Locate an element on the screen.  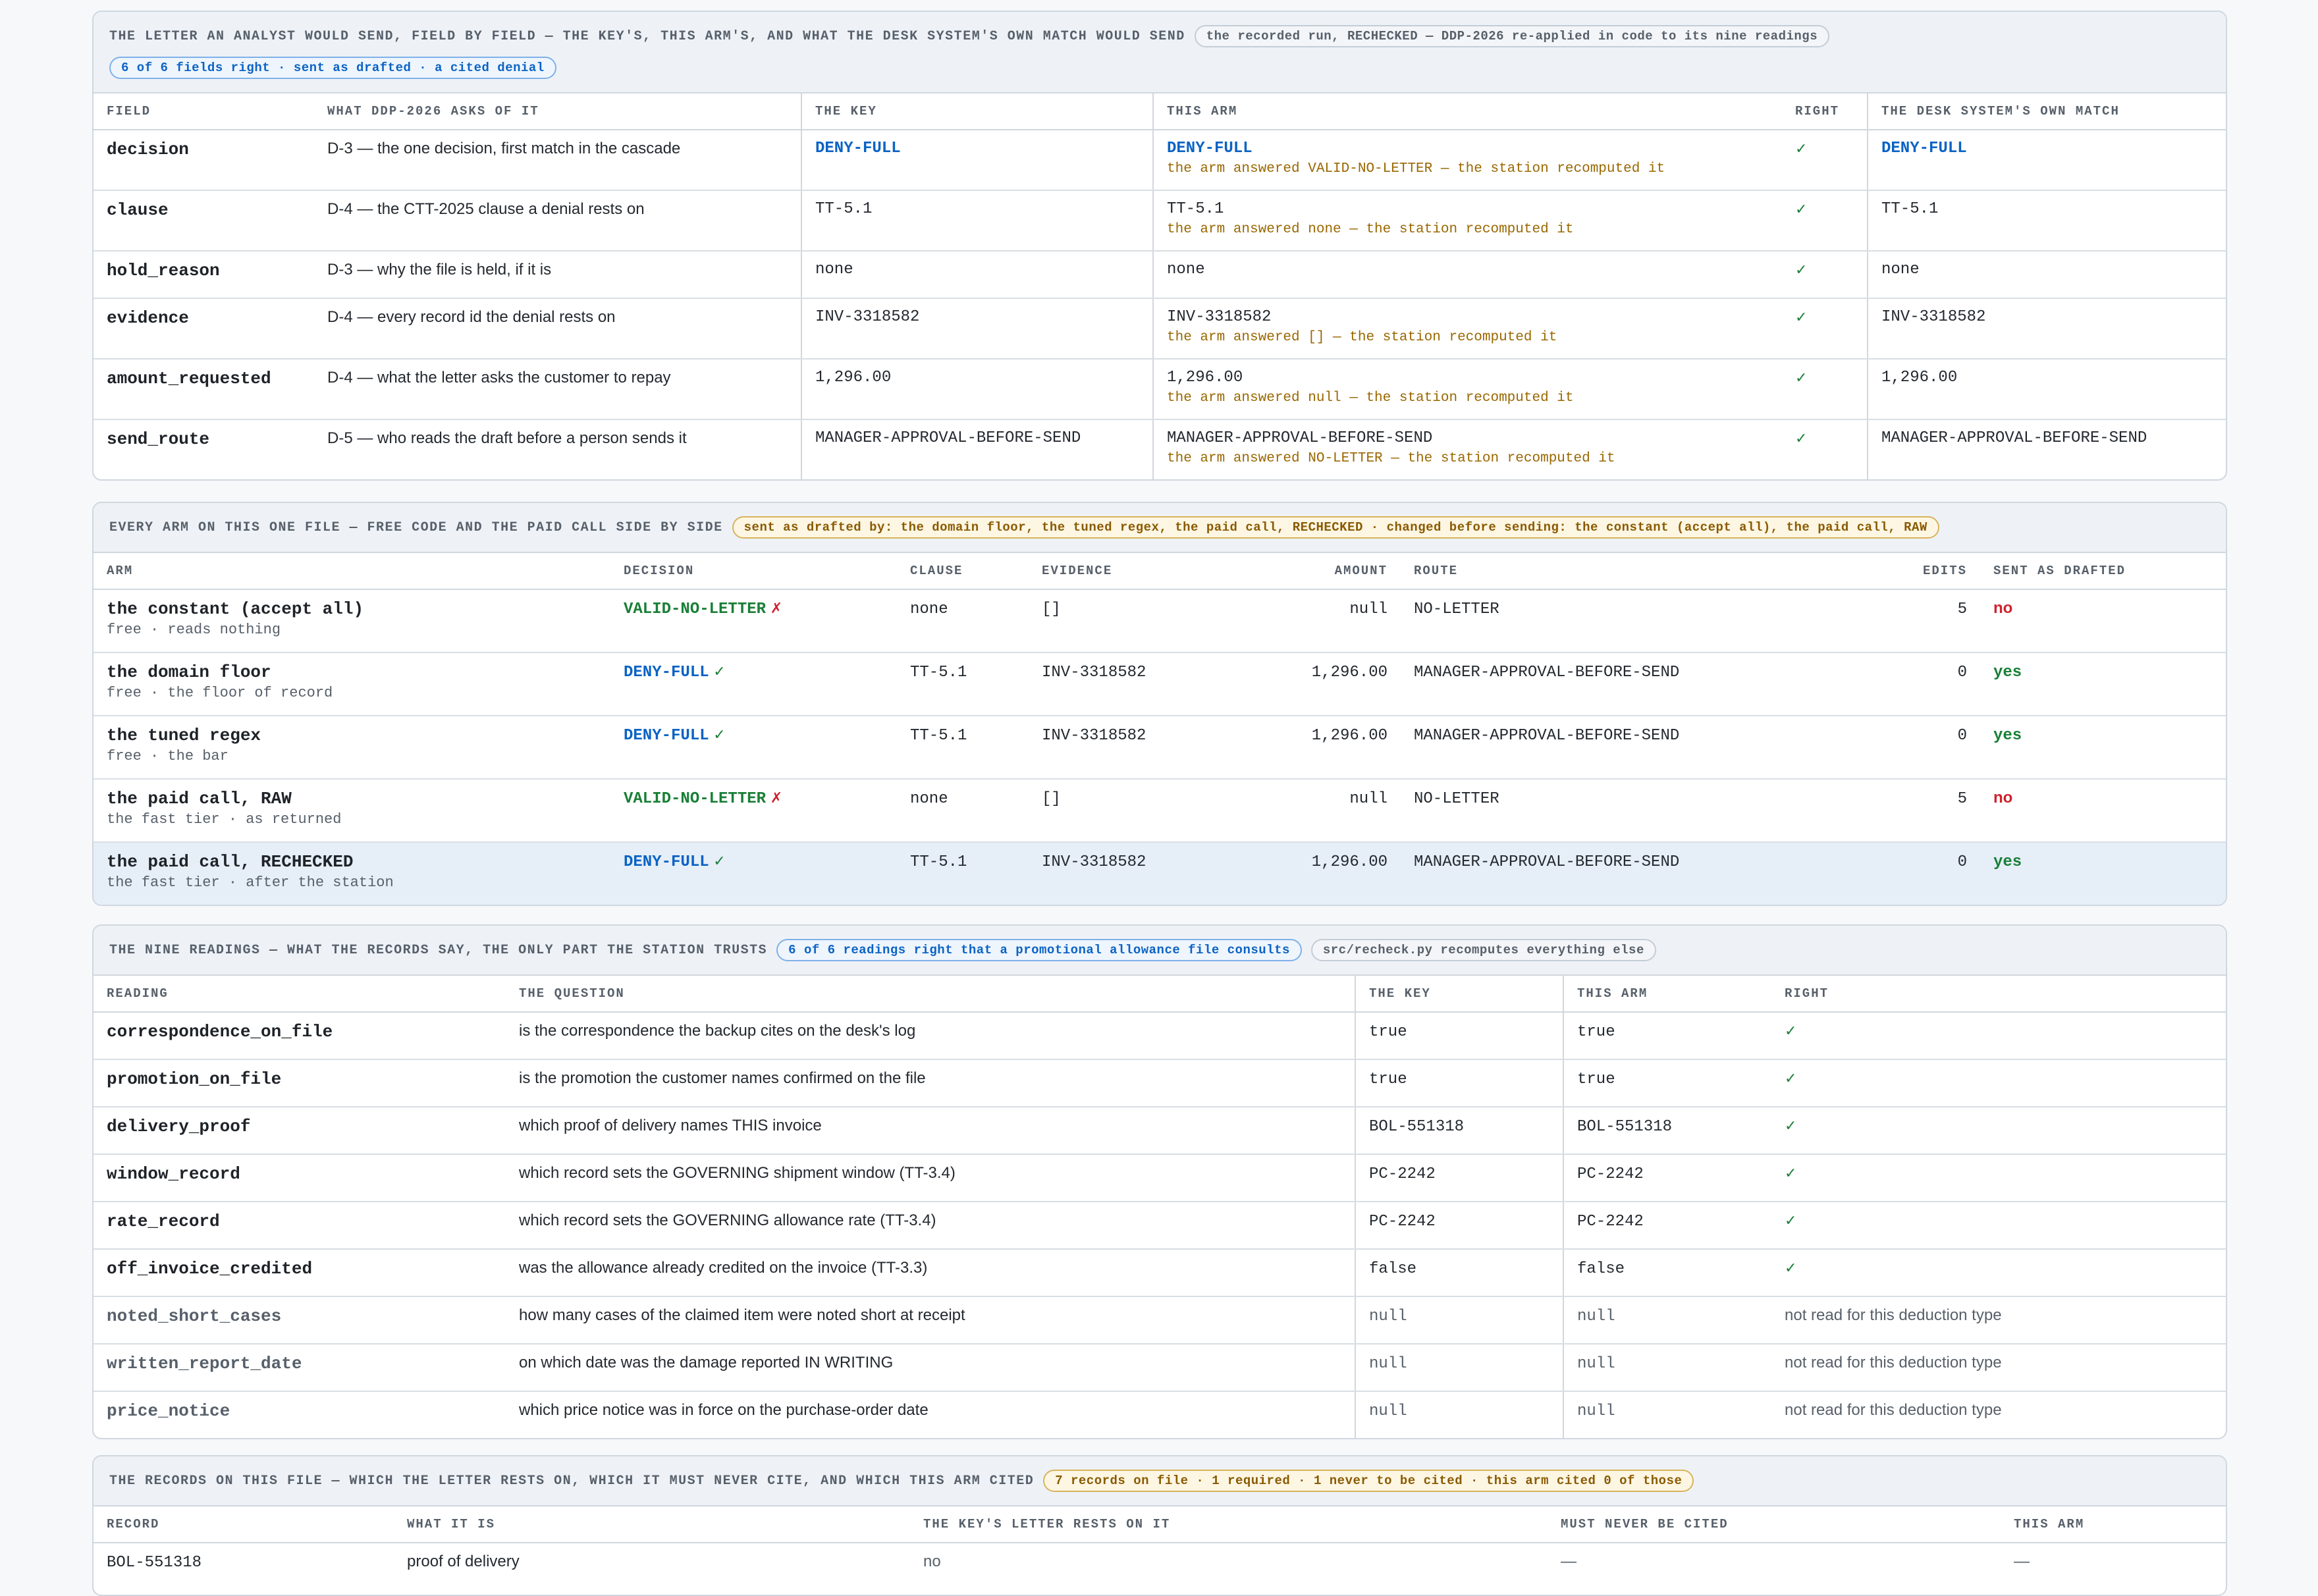
record-never-cell: — is located at coordinates (1774, 1562).